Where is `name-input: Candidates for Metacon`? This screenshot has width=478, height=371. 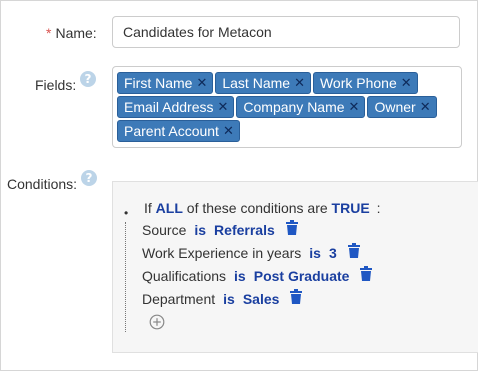
name-input: Candidates for Metacon is located at coordinates (286, 32).